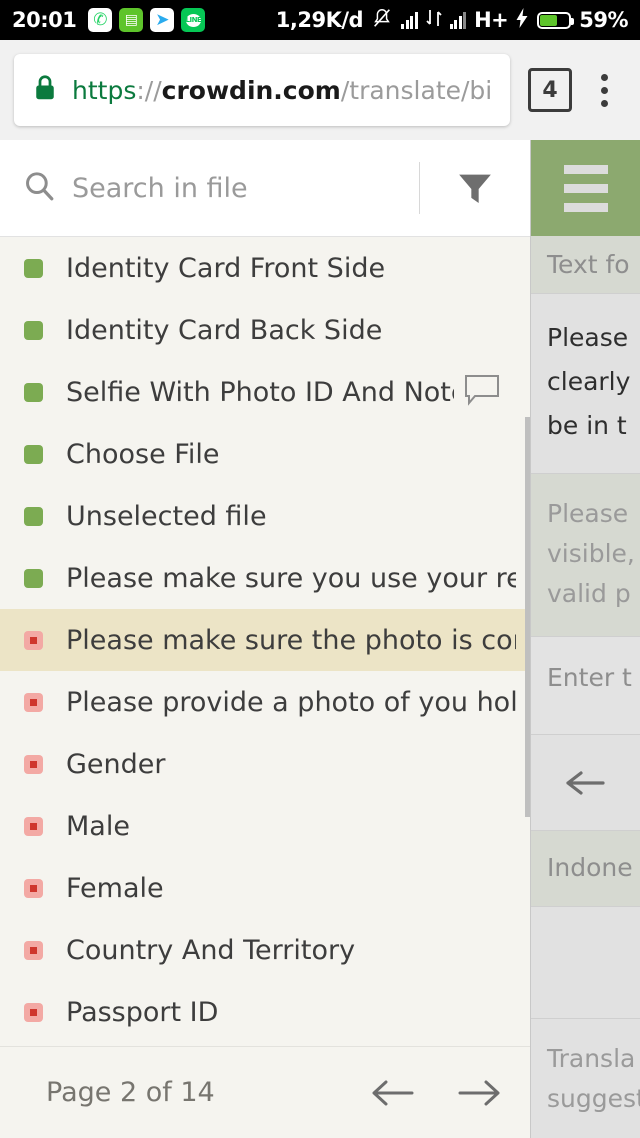 The width and height of the screenshot is (640, 1138). Describe the element at coordinates (98, 826) in the screenshot. I see `string-label: Male` at that location.